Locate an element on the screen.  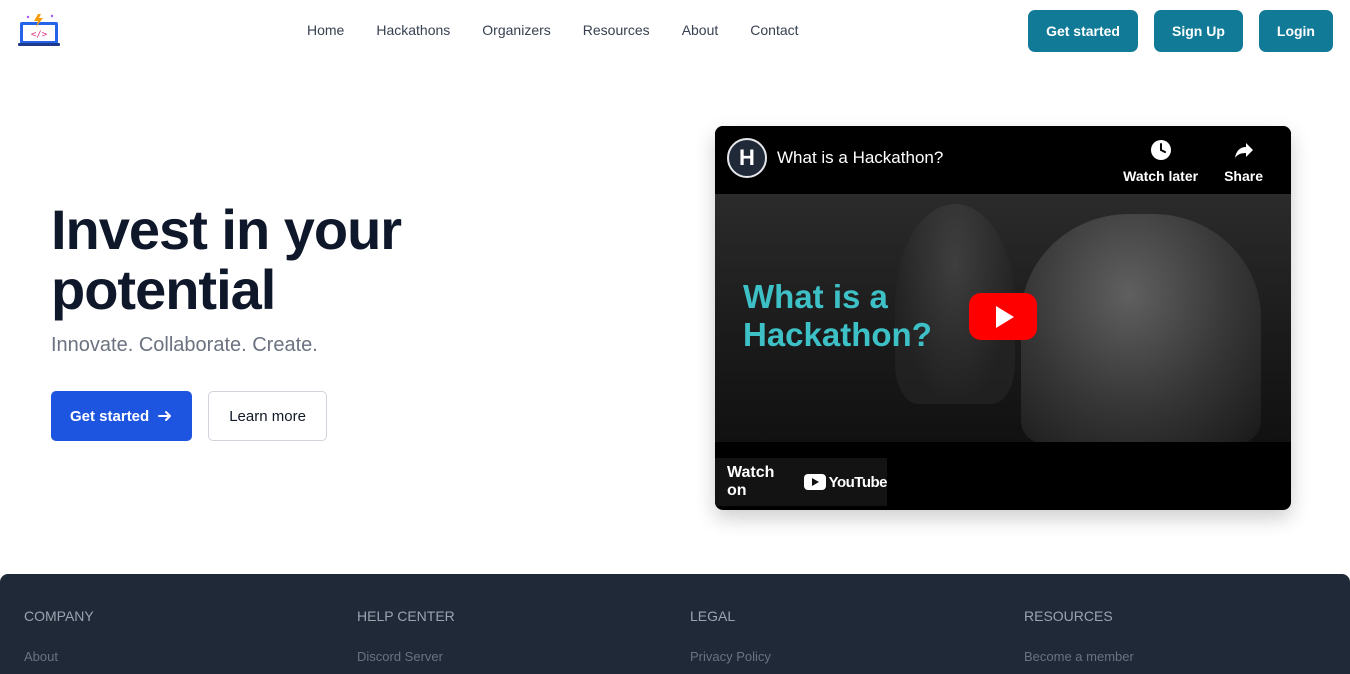
footer-column-company: COMPANY About is located at coordinates (59, 636).